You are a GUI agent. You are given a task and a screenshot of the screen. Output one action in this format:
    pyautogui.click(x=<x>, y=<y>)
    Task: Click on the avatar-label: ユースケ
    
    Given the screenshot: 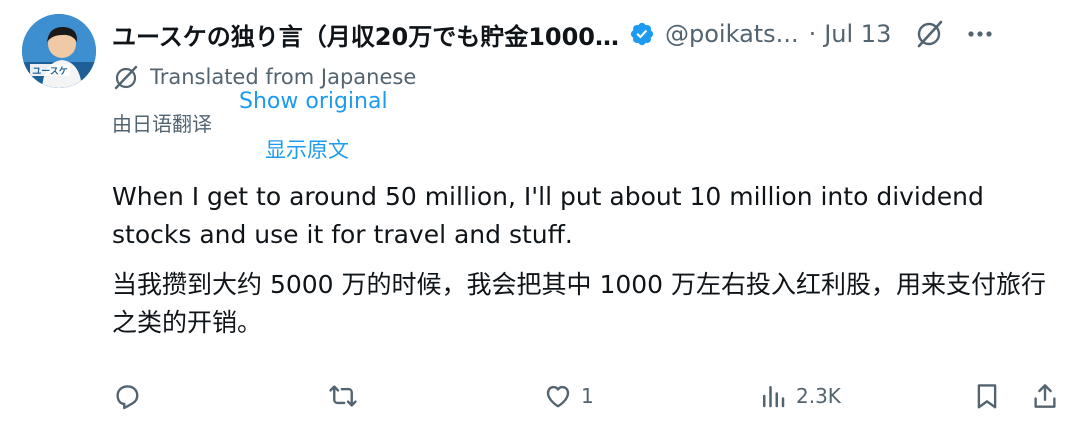 What is the action you would take?
    pyautogui.click(x=50, y=71)
    